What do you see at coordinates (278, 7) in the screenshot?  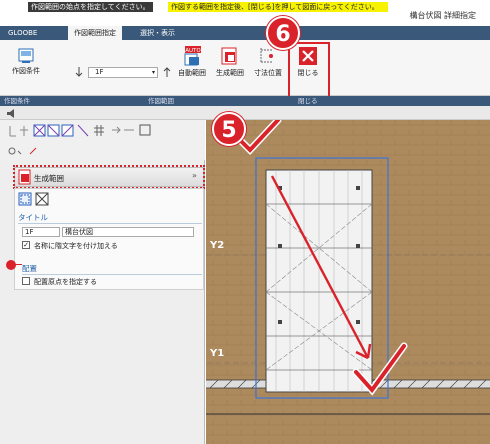 I see `prompt-message-close: 作図する範囲を指定後、[閉じる]を押して図面に戻ってください。` at bounding box center [278, 7].